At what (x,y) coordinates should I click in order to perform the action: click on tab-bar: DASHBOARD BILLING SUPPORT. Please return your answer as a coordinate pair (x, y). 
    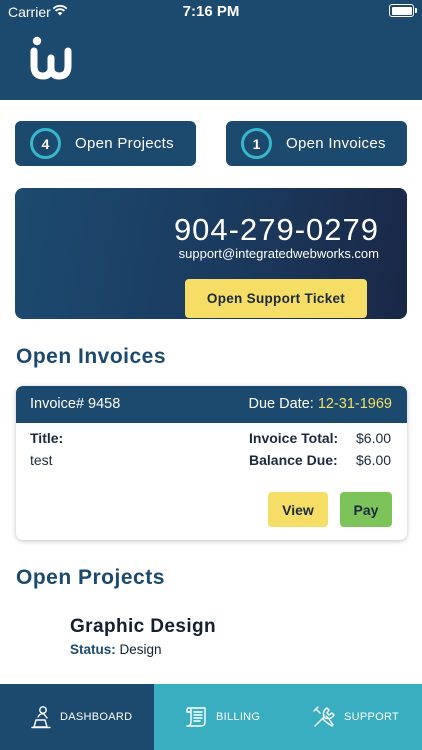
    Looking at the image, I should click on (211, 717).